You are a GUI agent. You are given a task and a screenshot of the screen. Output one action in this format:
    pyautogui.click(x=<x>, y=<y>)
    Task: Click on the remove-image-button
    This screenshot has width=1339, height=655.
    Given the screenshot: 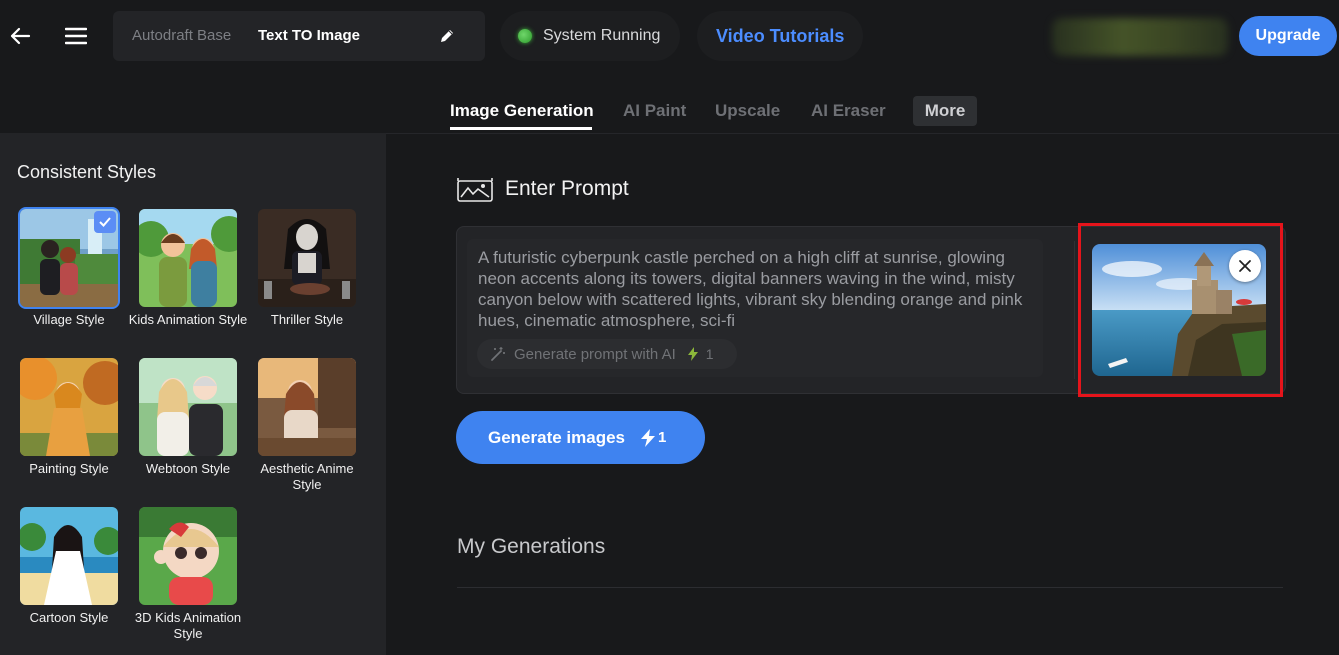 What is the action you would take?
    pyautogui.click(x=1245, y=266)
    